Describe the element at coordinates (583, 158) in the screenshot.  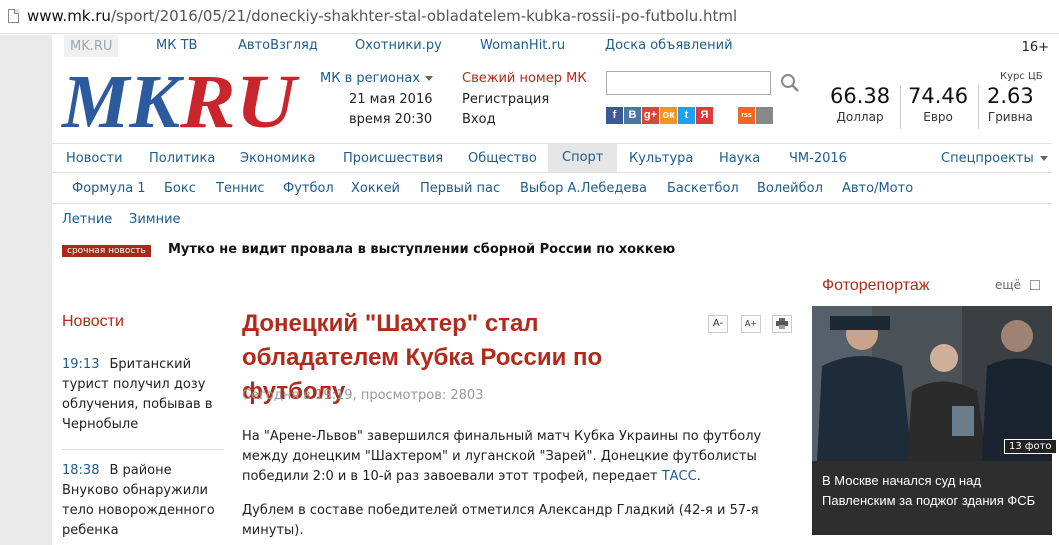
I see `nav-item-sport: Спорт` at that location.